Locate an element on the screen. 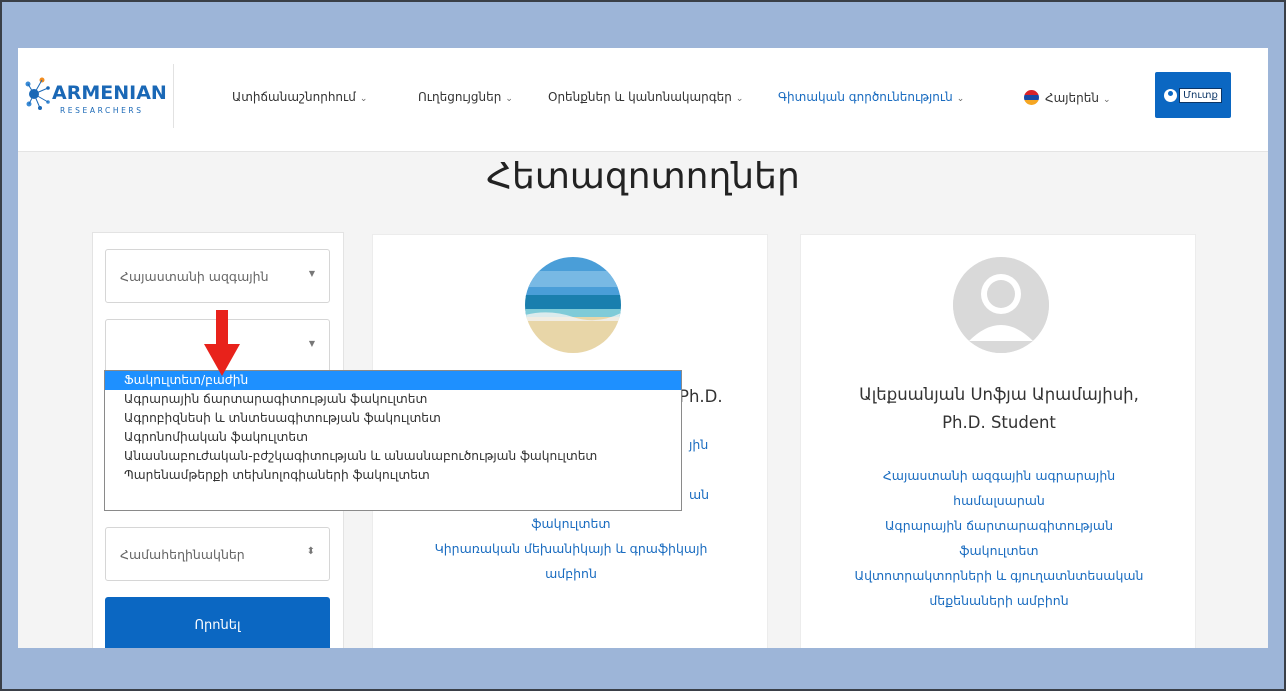 This screenshot has width=1286, height=691. login-button: Մուտք is located at coordinates (1193, 95).